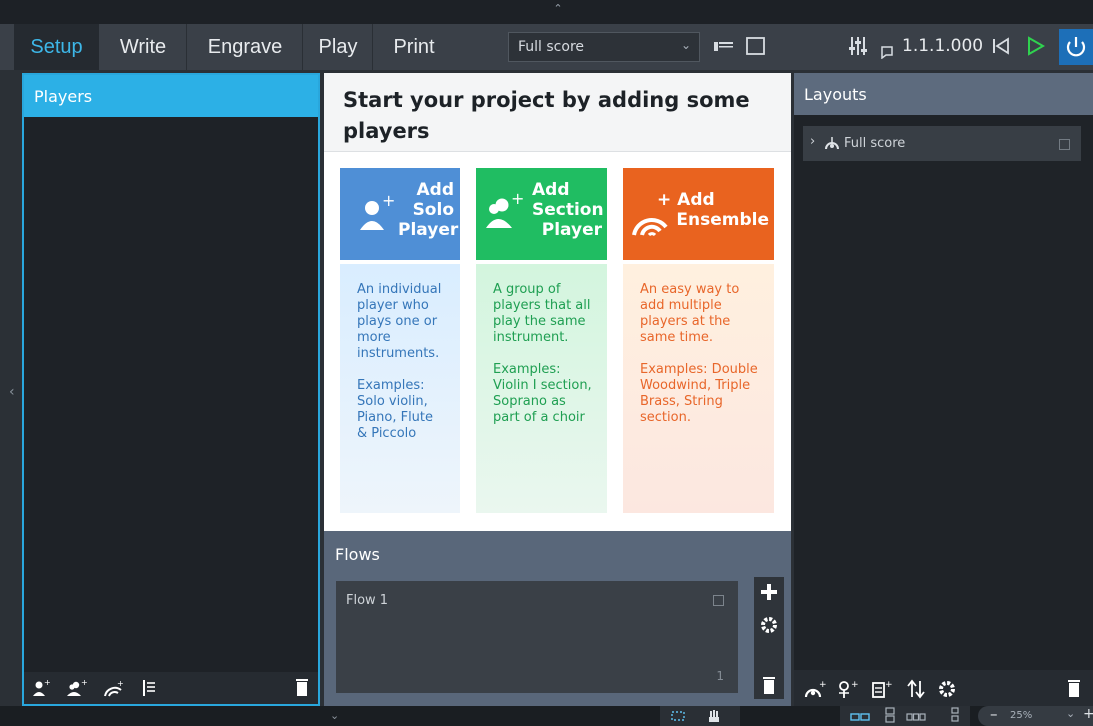 The height and width of the screenshot is (726, 1093). What do you see at coordinates (357, 554) in the screenshot?
I see `flows-panel-title: Flows` at bounding box center [357, 554].